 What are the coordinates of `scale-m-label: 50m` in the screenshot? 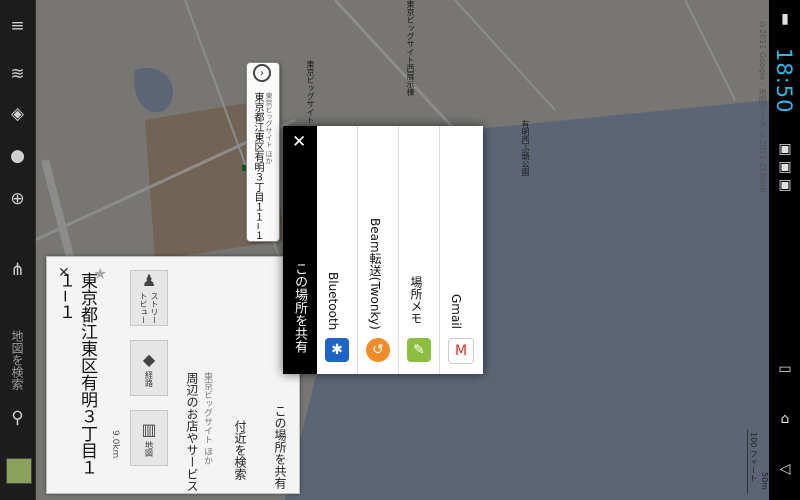 It's located at (764, 481).